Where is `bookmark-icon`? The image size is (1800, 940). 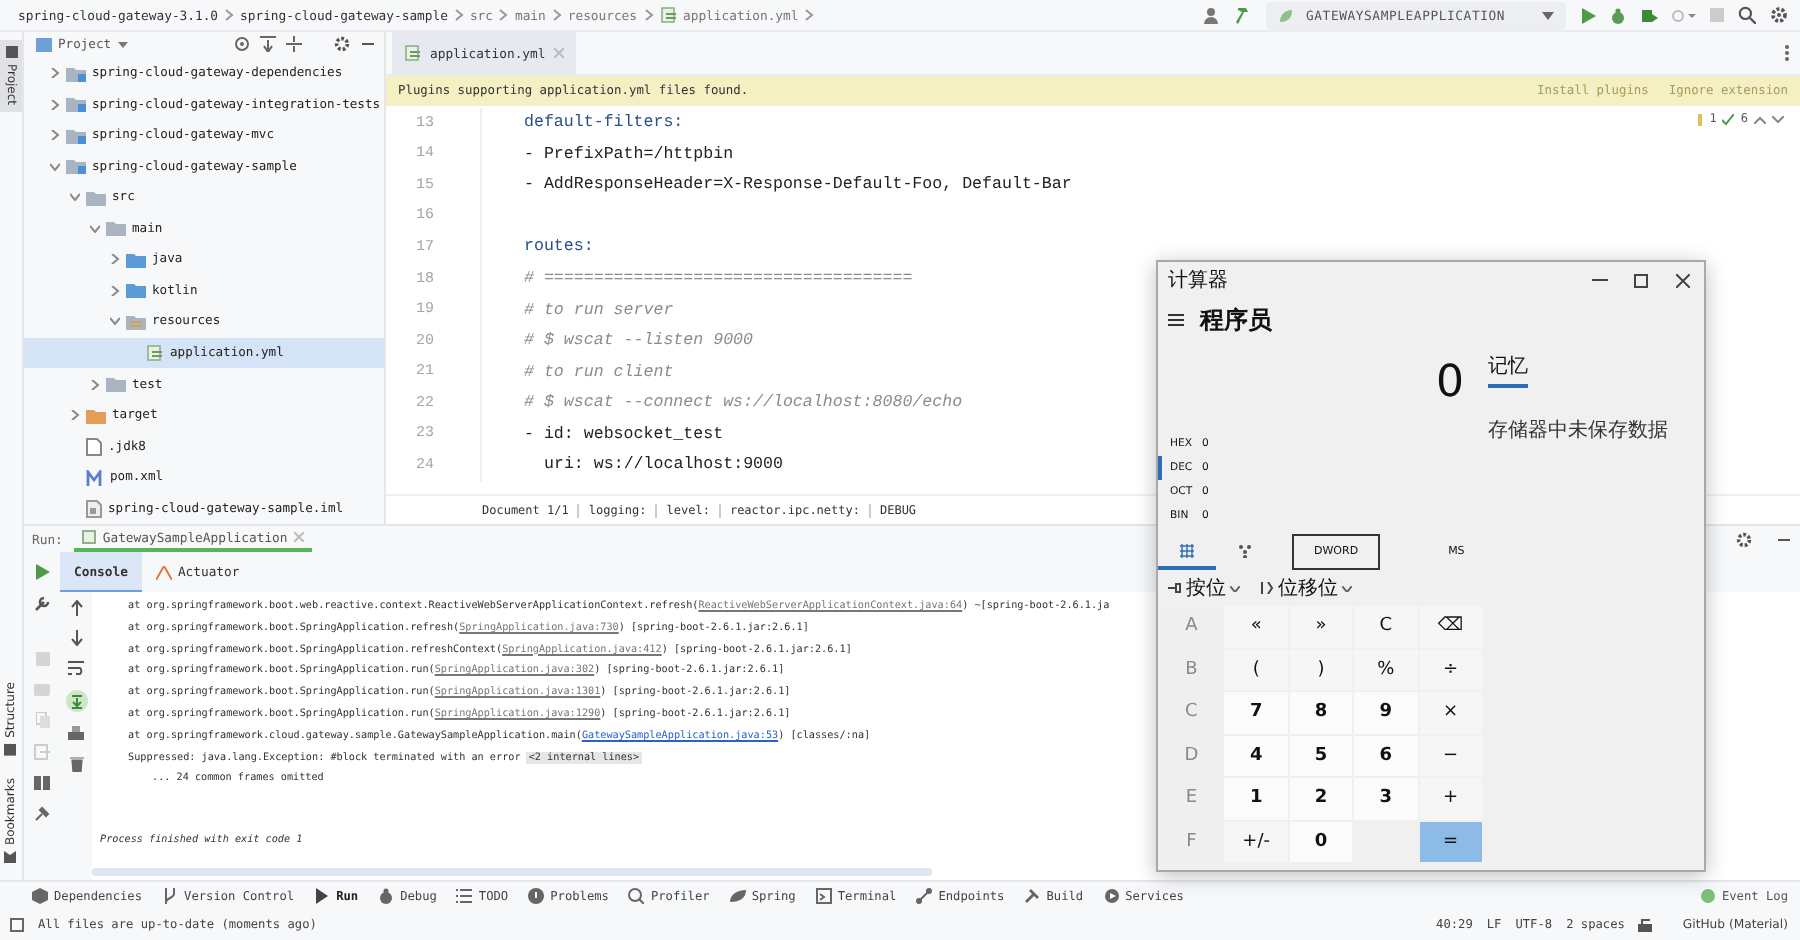 bookmark-icon is located at coordinates (11, 857).